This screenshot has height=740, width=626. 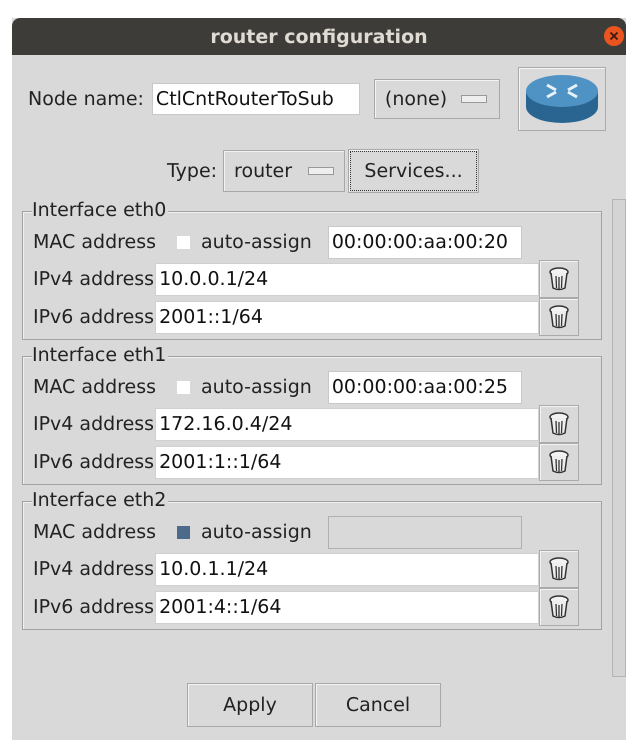 What do you see at coordinates (347, 607) in the screenshot?
I see `ipv6-field: 2001:4::1/64` at bounding box center [347, 607].